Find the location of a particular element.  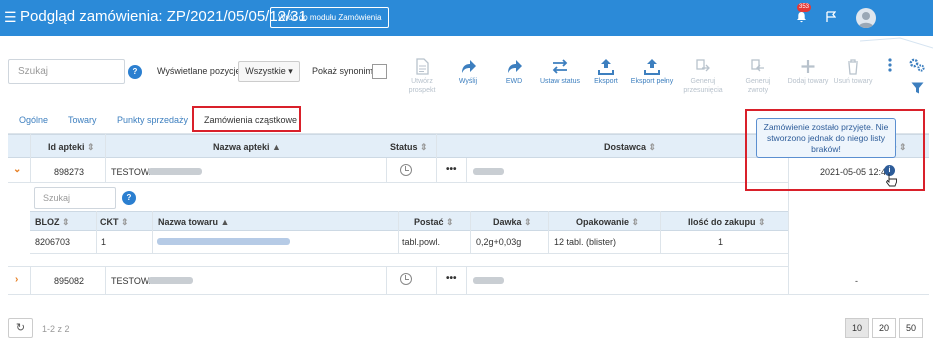

column-product-name: Nazwa towaru ▲ is located at coordinates (193, 222).